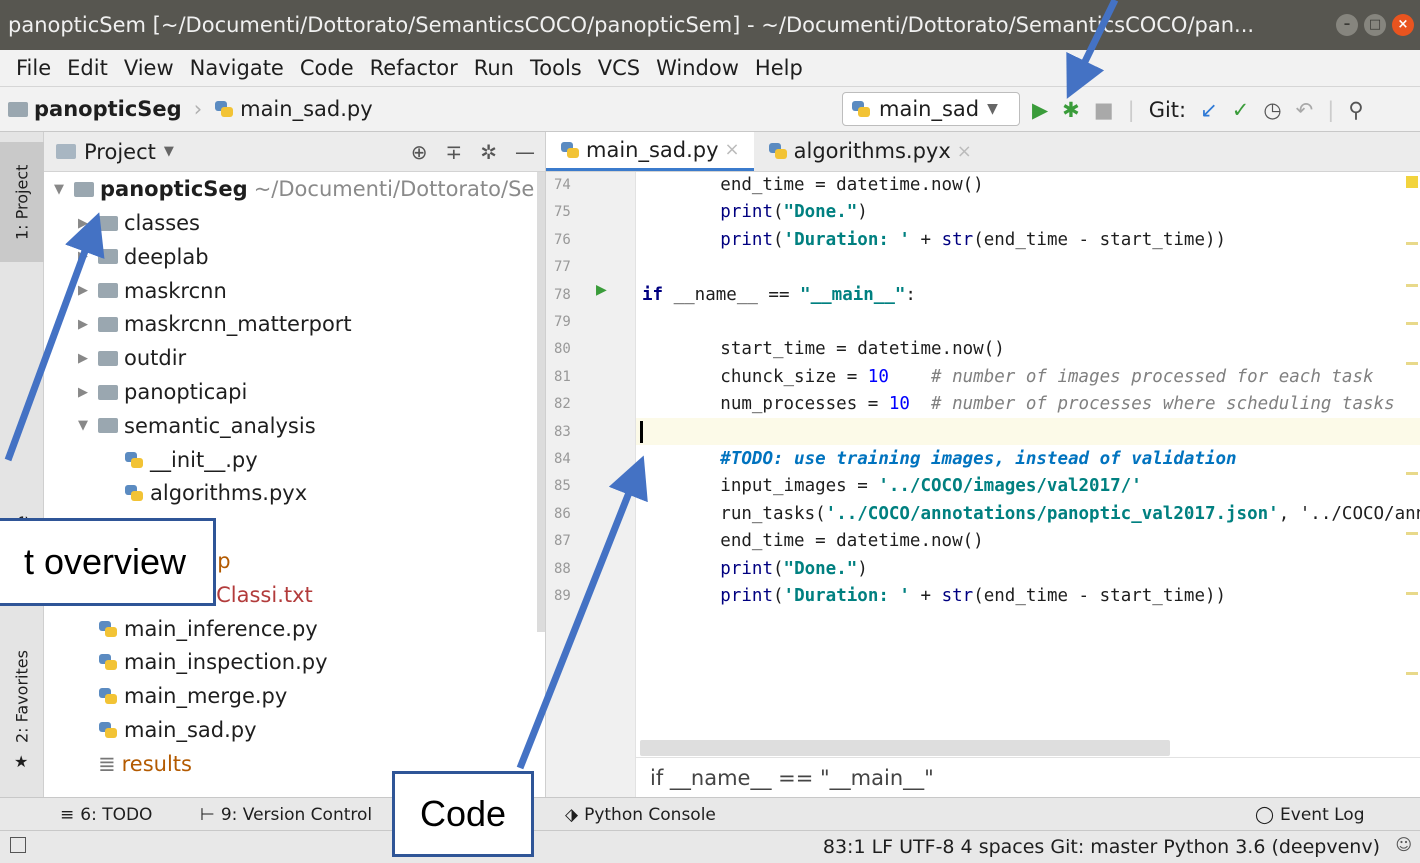 The image size is (1420, 863). I want to click on run-gutter-icon: ▶, so click(601, 290).